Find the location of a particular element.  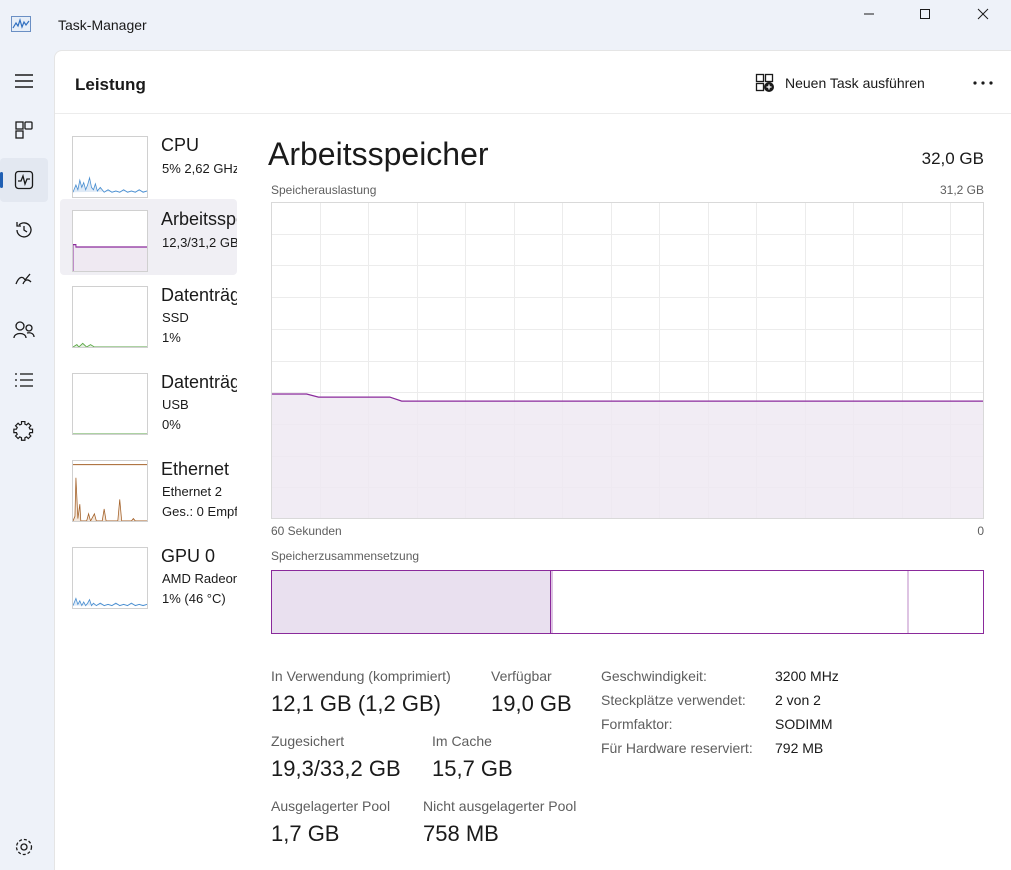

startup-icon is located at coordinates (23, 279).